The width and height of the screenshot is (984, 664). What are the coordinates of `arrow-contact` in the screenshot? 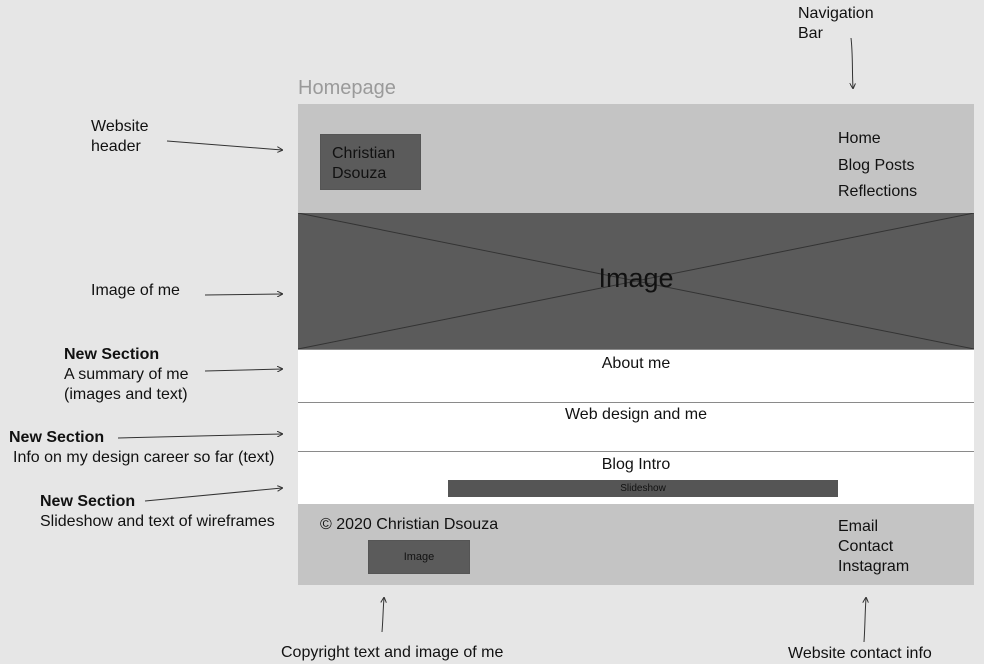 It's located at (865, 620).